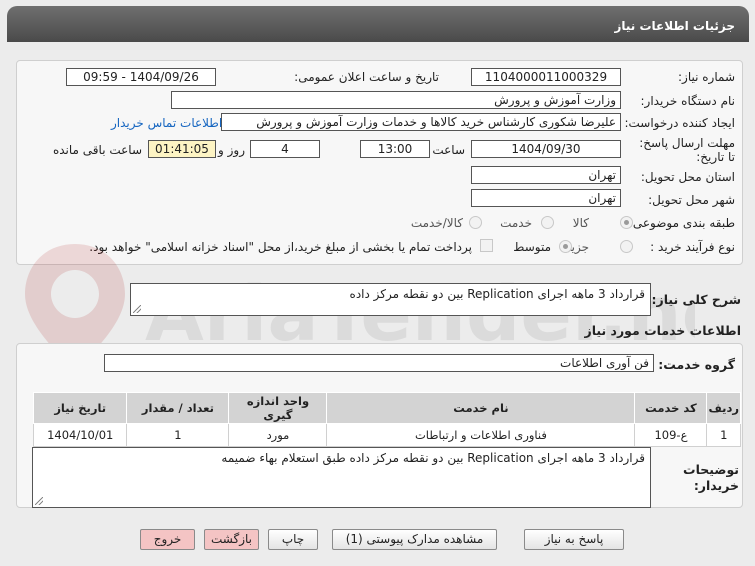  I want to click on announce-label: تاریخ و ساعت اعلان عمومی:, so click(366, 77).